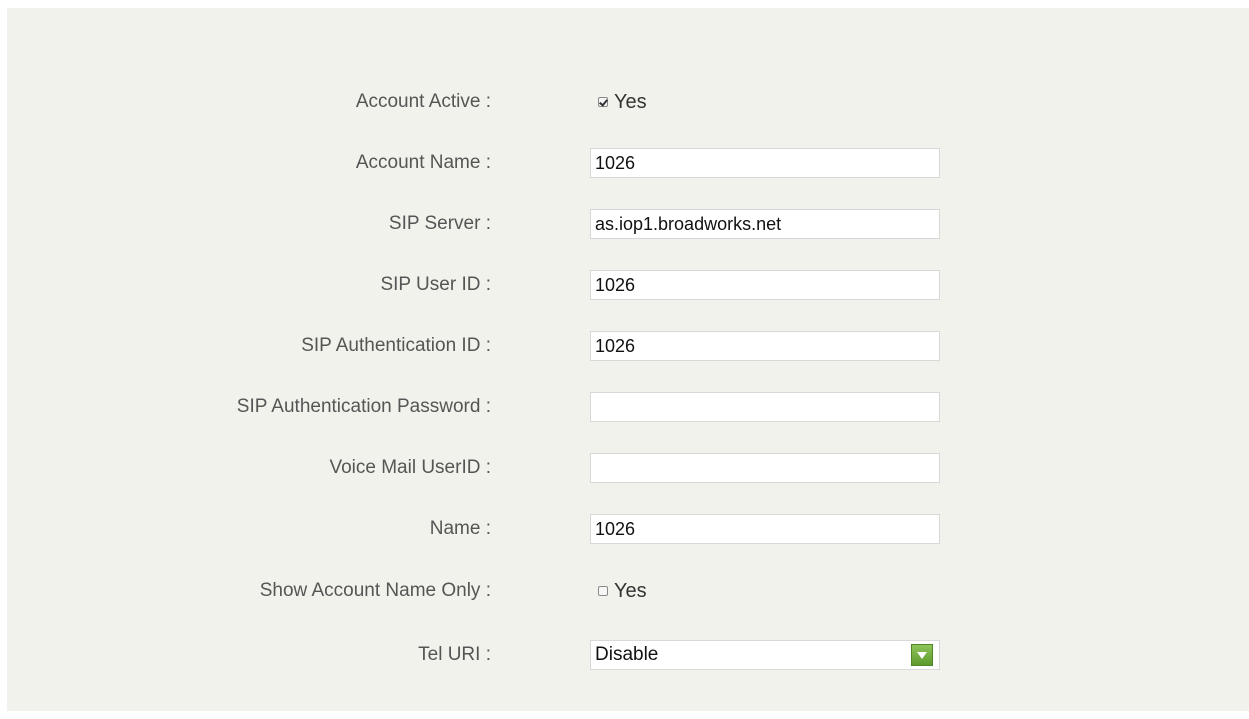 The width and height of the screenshot is (1249, 719). I want to click on show-account-name-only-label: Show Account Name Only :, so click(375, 590).